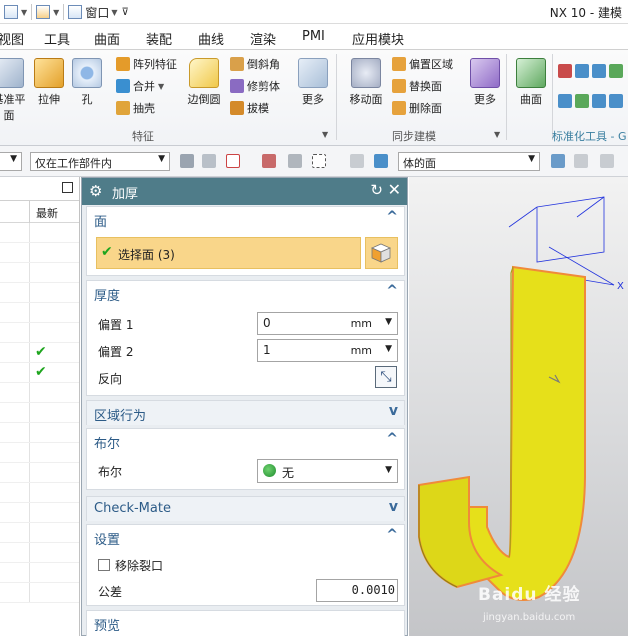 The width and height of the screenshot is (628, 636). Describe the element at coordinates (57, 38) in the screenshot. I see `menu-tools: 工具` at that location.